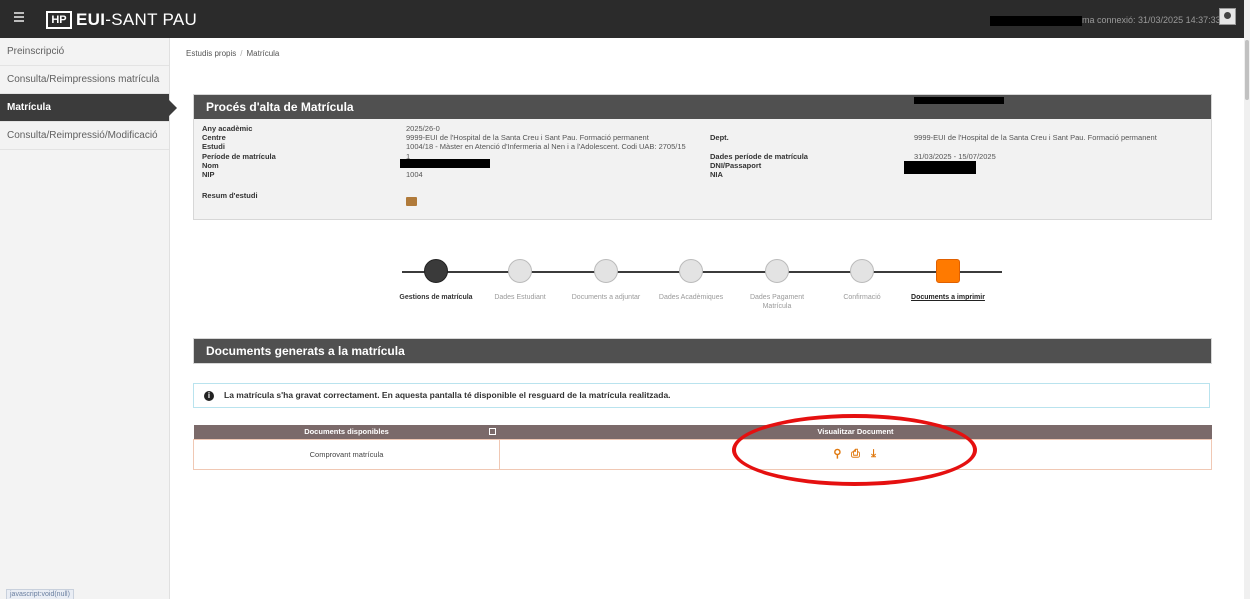  I want to click on scrollbar-thumb, so click(1247, 70).